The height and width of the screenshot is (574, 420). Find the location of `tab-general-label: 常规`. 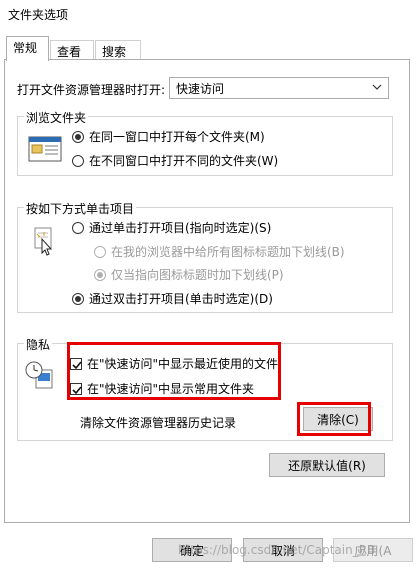

tab-general-label: 常规 is located at coordinates (25, 48).